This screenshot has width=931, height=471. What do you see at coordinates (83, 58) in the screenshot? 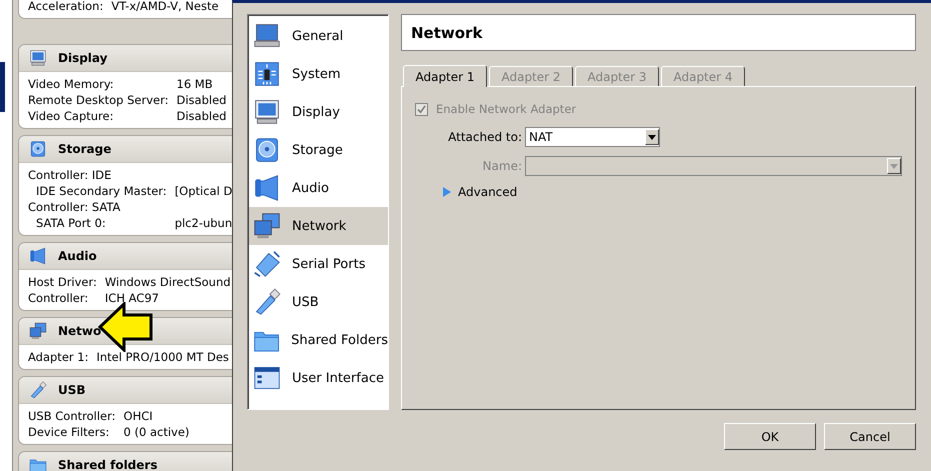
I see `section-title: Display` at bounding box center [83, 58].